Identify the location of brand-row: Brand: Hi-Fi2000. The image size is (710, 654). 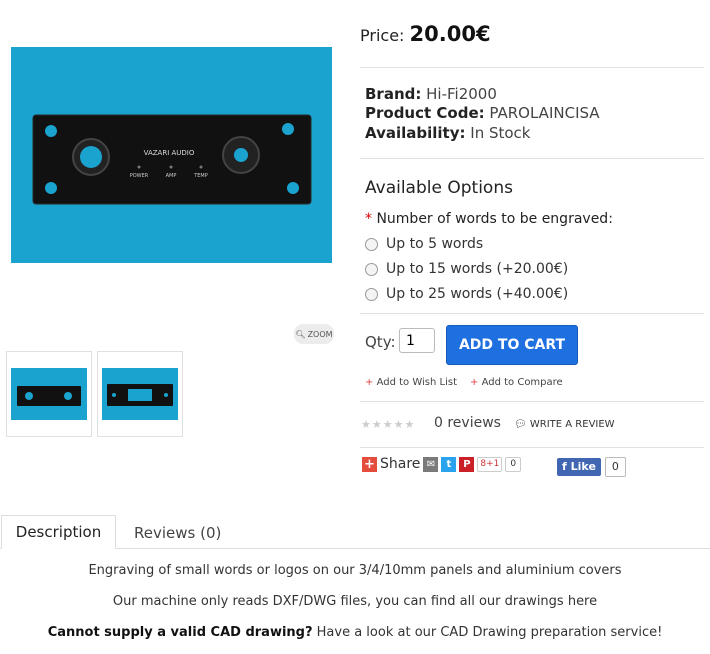
(431, 94).